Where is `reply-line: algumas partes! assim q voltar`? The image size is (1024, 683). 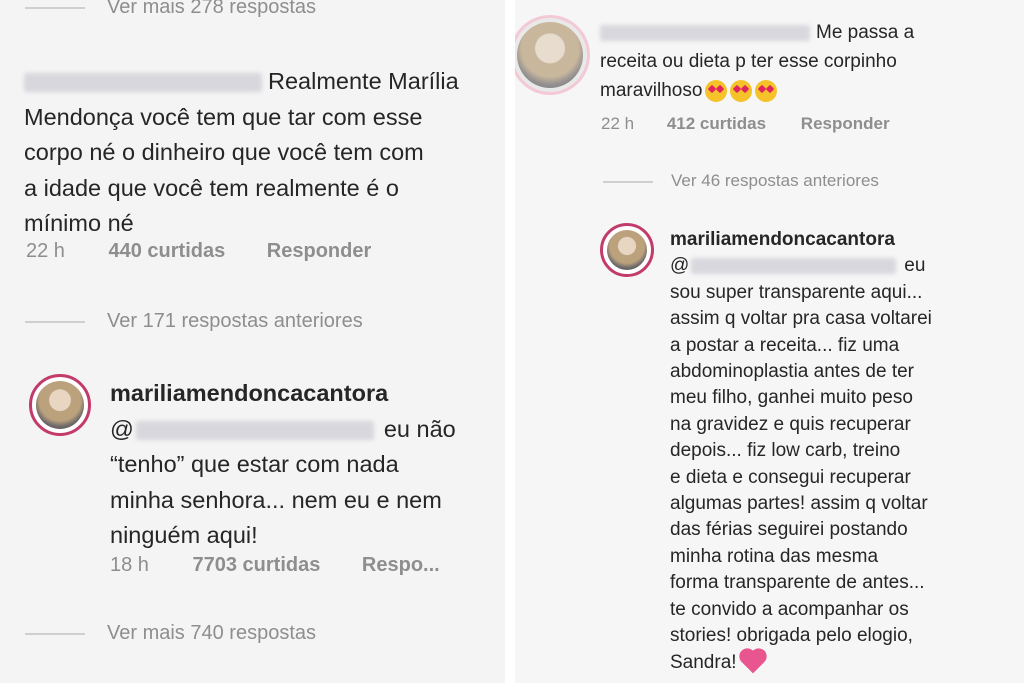 reply-line: algumas partes! assim q voltar is located at coordinates (799, 504).